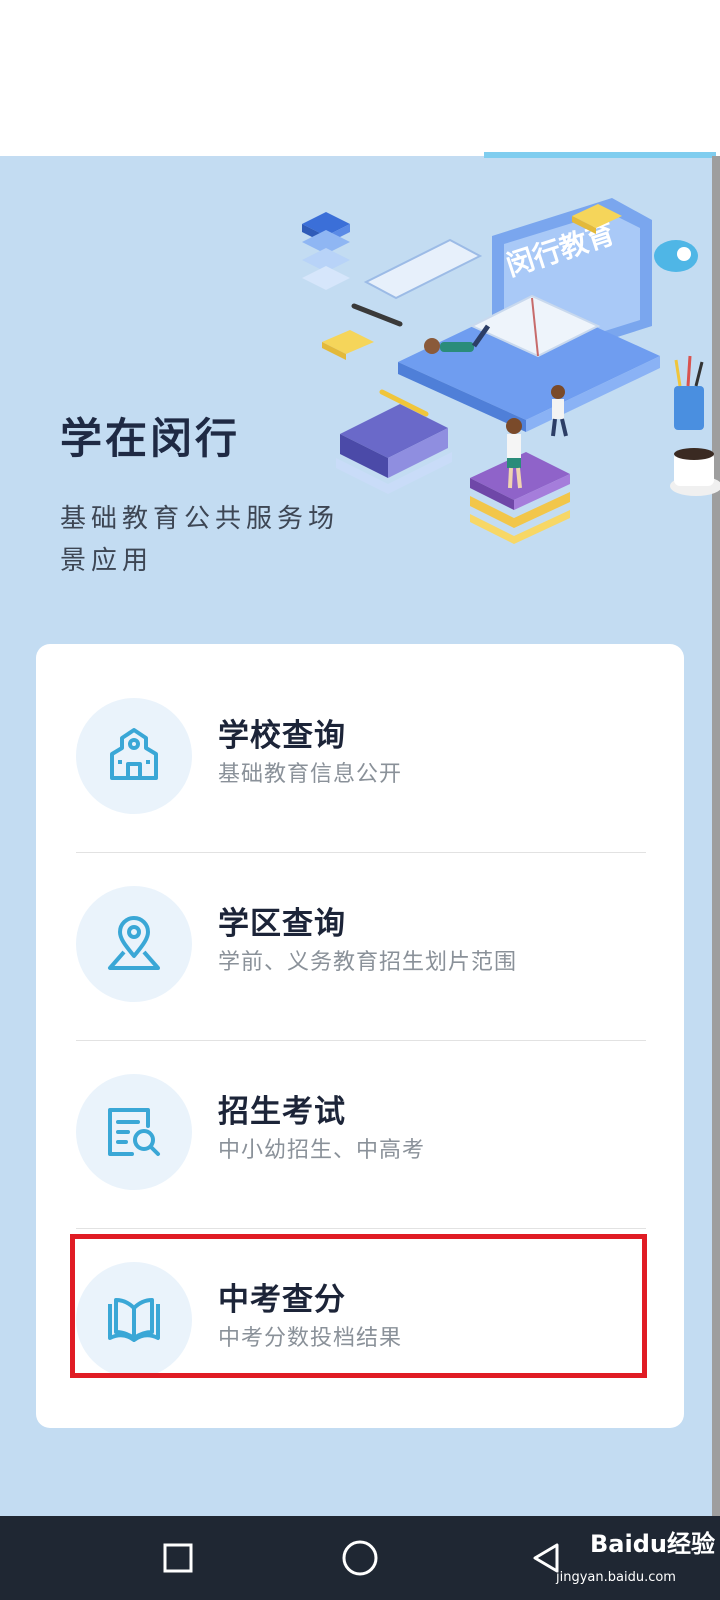 This screenshot has height=1600, width=720. I want to click on circle-icon, so click(360, 1558).